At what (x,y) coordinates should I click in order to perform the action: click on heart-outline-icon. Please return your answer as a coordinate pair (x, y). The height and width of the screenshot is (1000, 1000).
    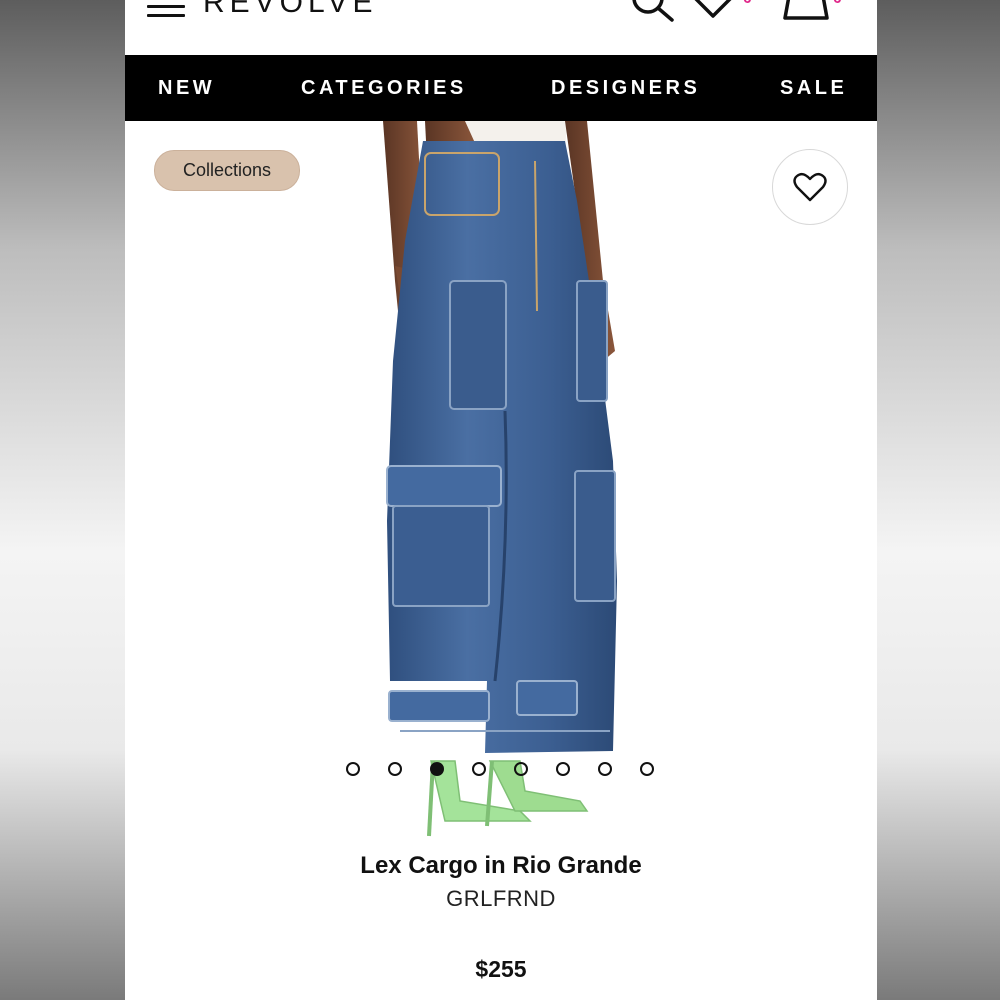
    Looking at the image, I should click on (810, 187).